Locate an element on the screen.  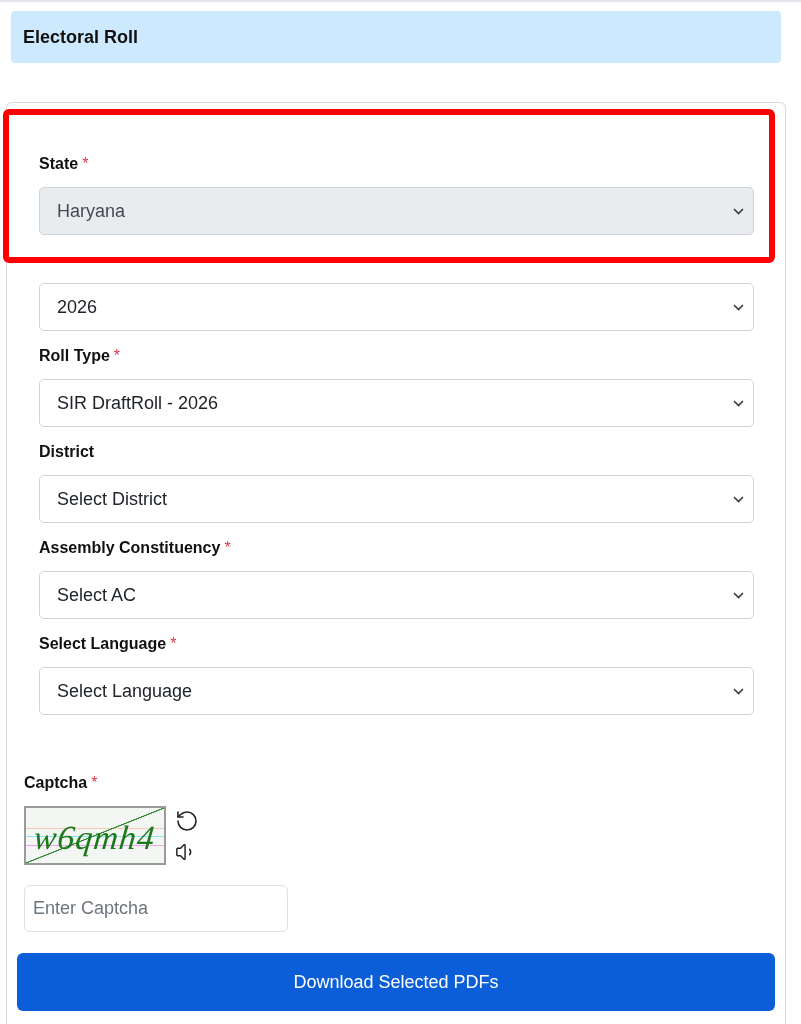
download-button: Download Selected PDFs is located at coordinates (396, 982).